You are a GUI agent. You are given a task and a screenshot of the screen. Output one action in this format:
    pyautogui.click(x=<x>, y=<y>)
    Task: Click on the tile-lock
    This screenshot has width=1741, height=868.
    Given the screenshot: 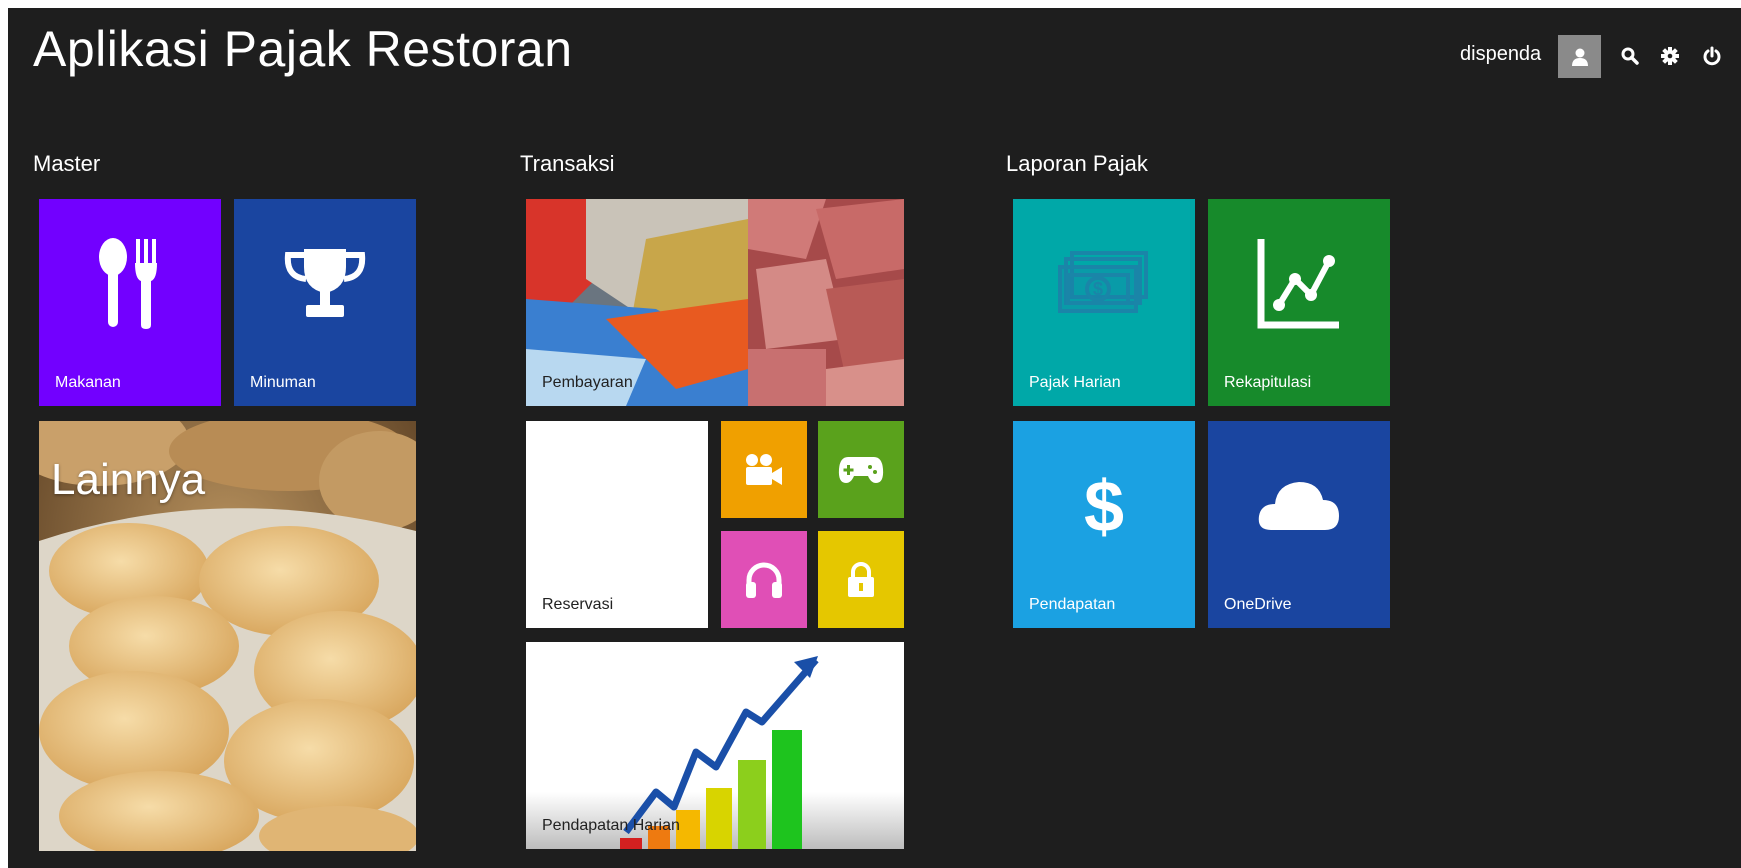 What is the action you would take?
    pyautogui.click(x=861, y=579)
    